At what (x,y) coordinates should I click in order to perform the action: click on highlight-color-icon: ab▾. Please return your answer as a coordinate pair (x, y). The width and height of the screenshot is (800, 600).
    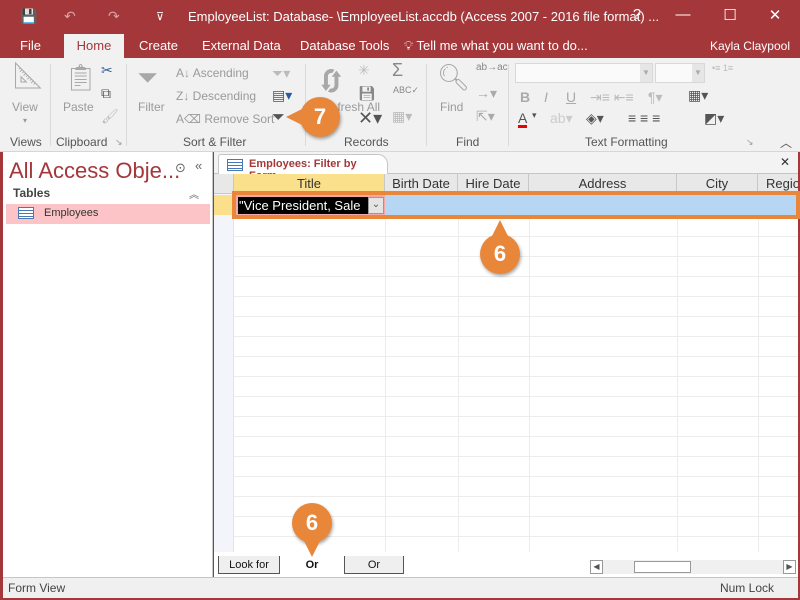
    Looking at the image, I should click on (561, 118).